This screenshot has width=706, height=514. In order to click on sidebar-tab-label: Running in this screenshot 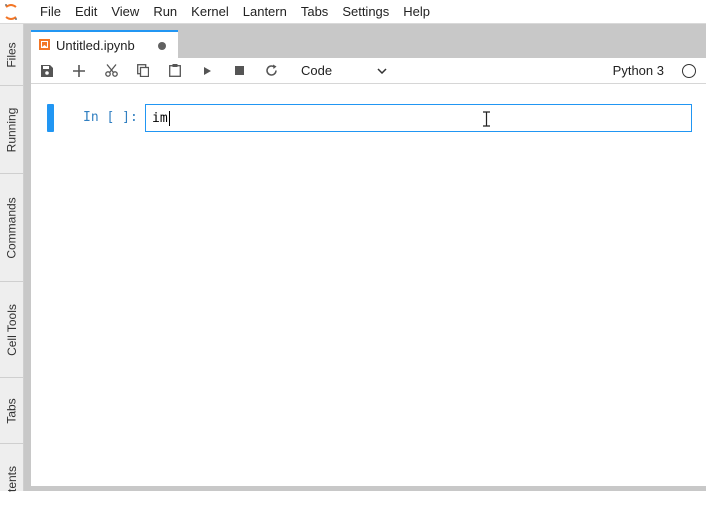, I will do `click(11, 129)`.